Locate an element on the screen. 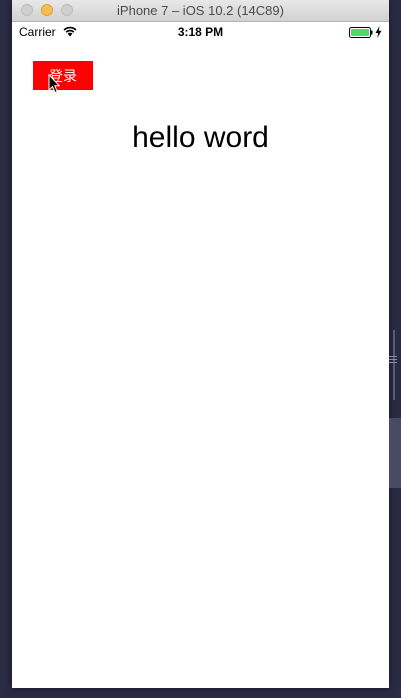 The image size is (401, 698). battery-icon is located at coordinates (361, 32).